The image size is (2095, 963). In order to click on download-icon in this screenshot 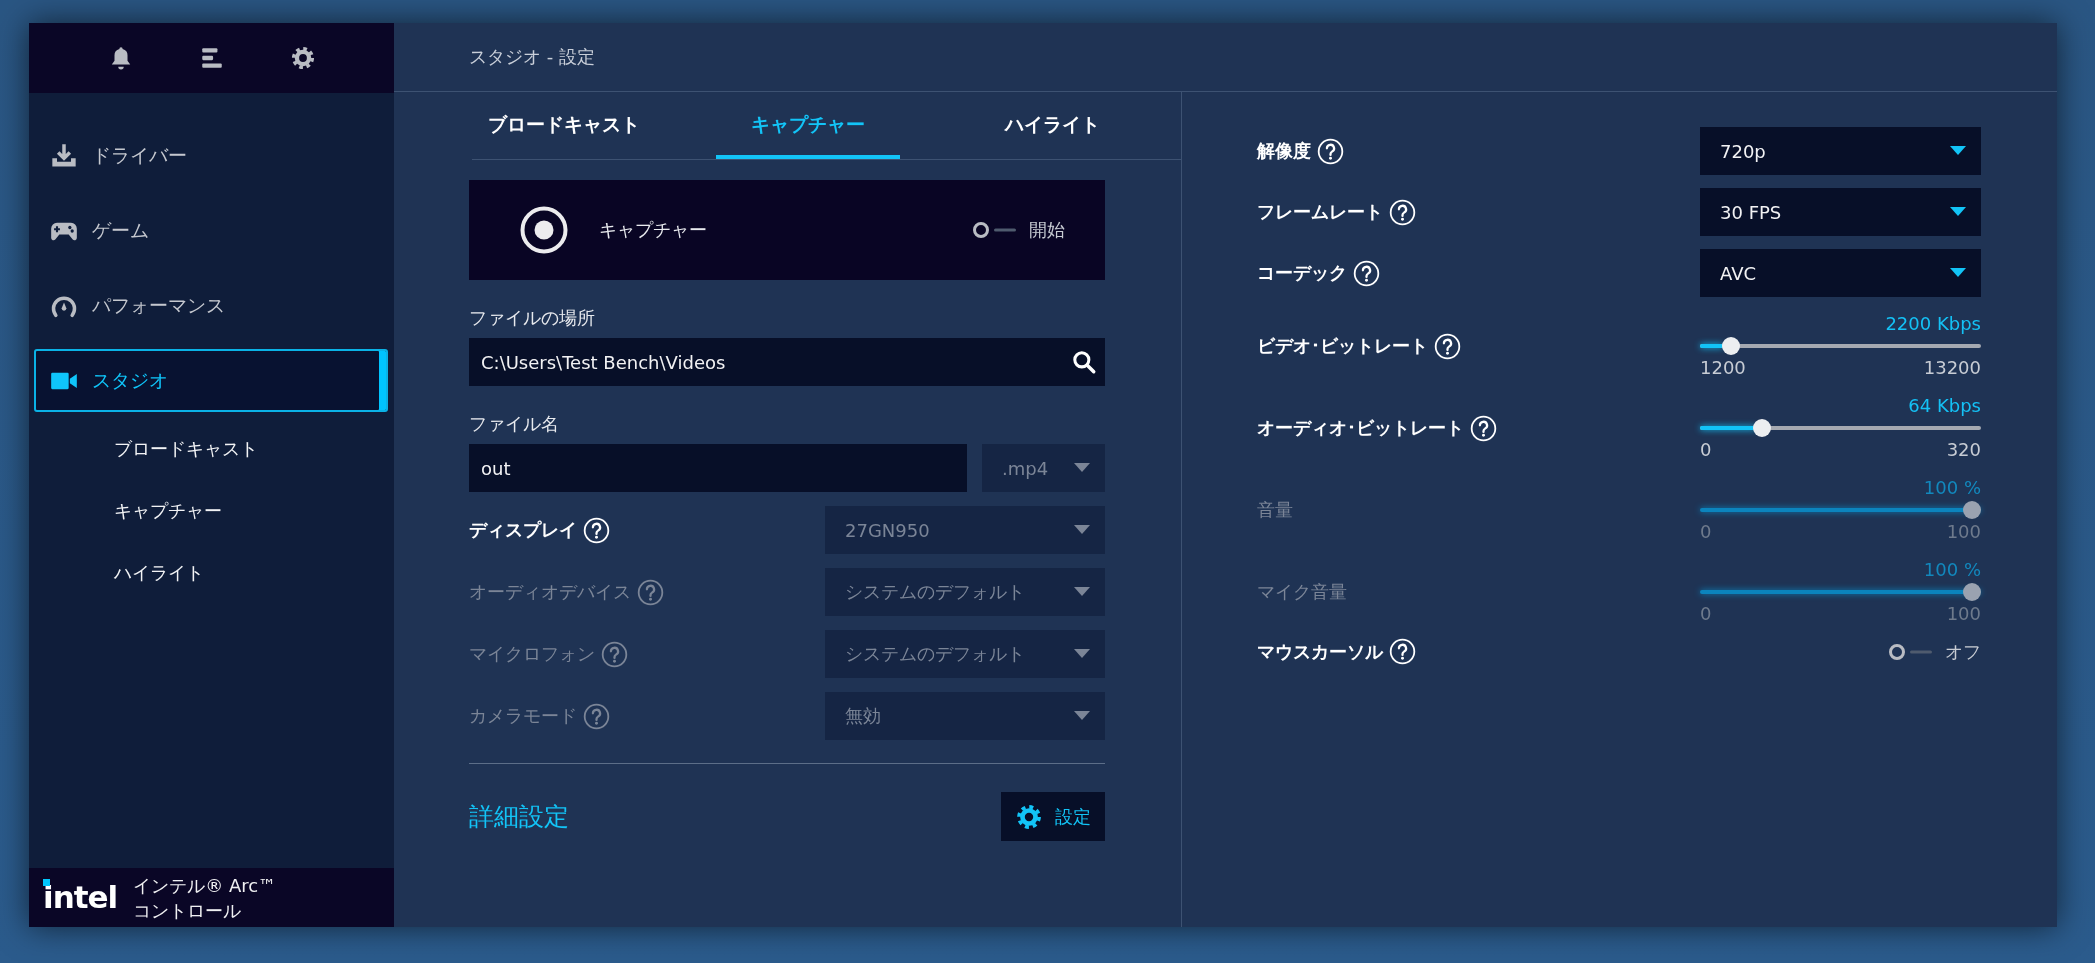, I will do `click(64, 155)`.